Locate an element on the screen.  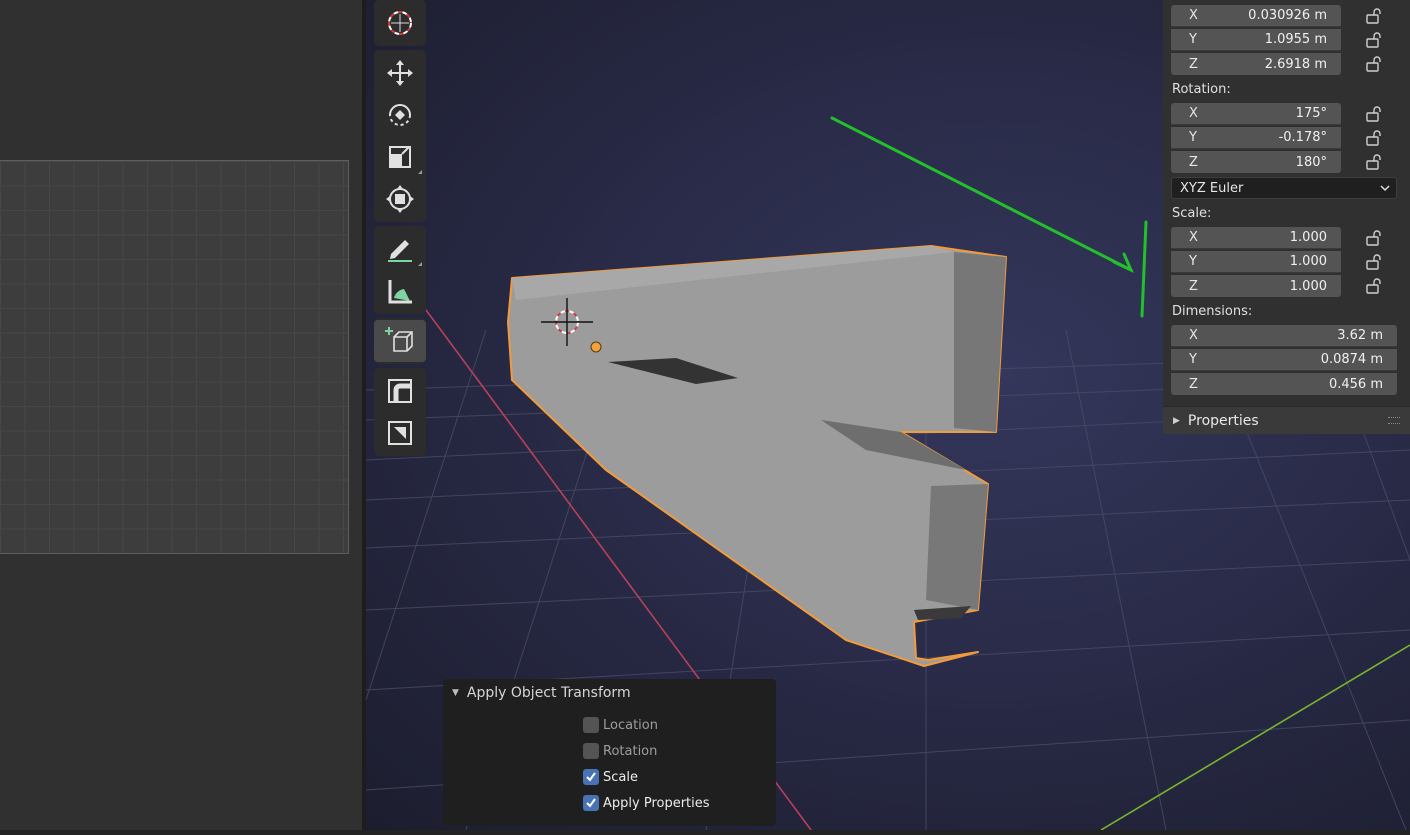
location-checkbox: Location is located at coordinates (620, 725).